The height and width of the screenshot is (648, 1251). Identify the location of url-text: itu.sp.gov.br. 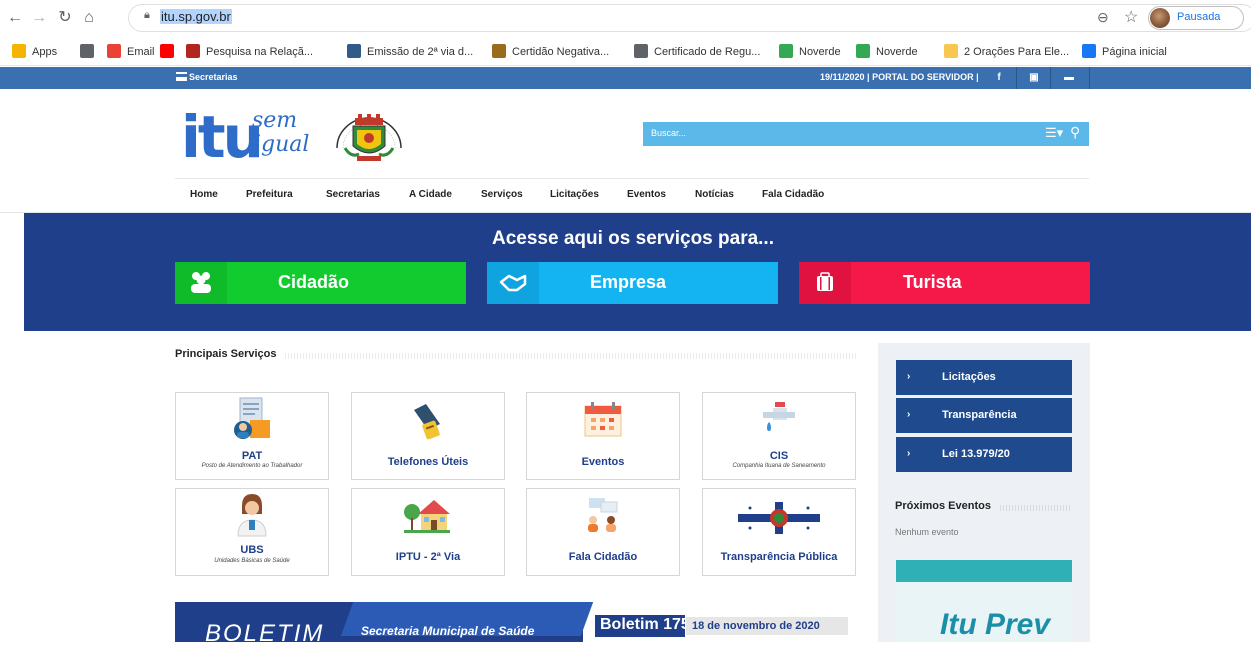
(196, 16).